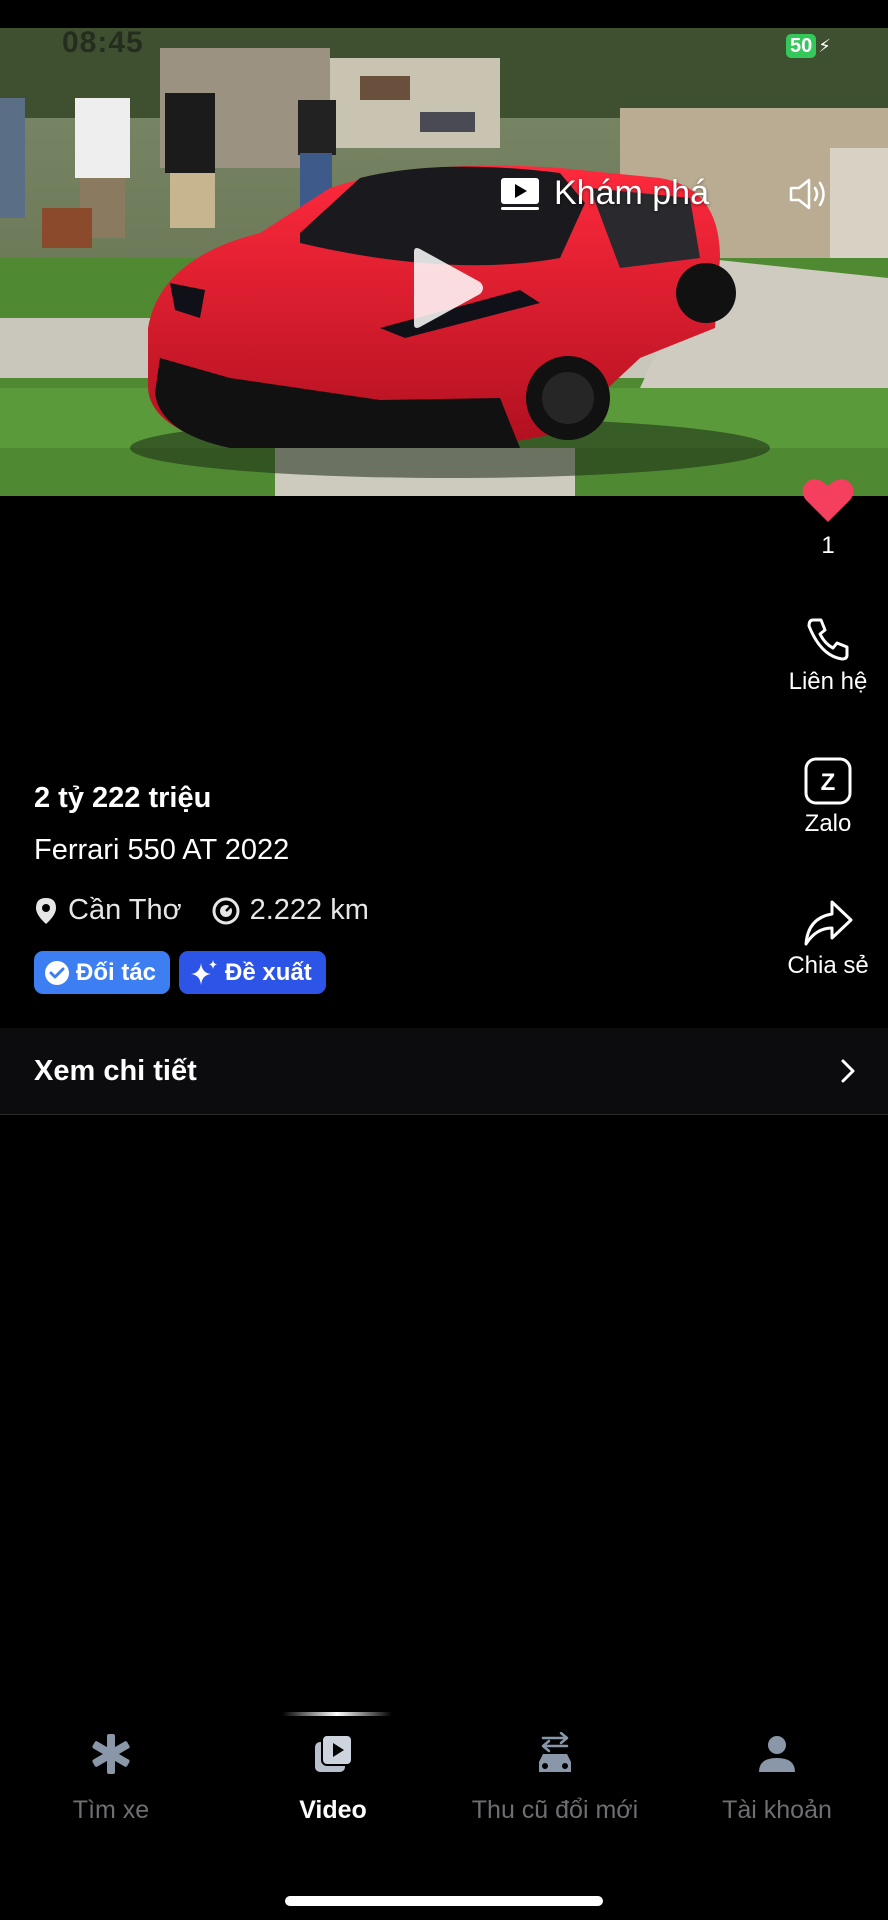  What do you see at coordinates (337, 1714) in the screenshot?
I see `active-tab-indicator` at bounding box center [337, 1714].